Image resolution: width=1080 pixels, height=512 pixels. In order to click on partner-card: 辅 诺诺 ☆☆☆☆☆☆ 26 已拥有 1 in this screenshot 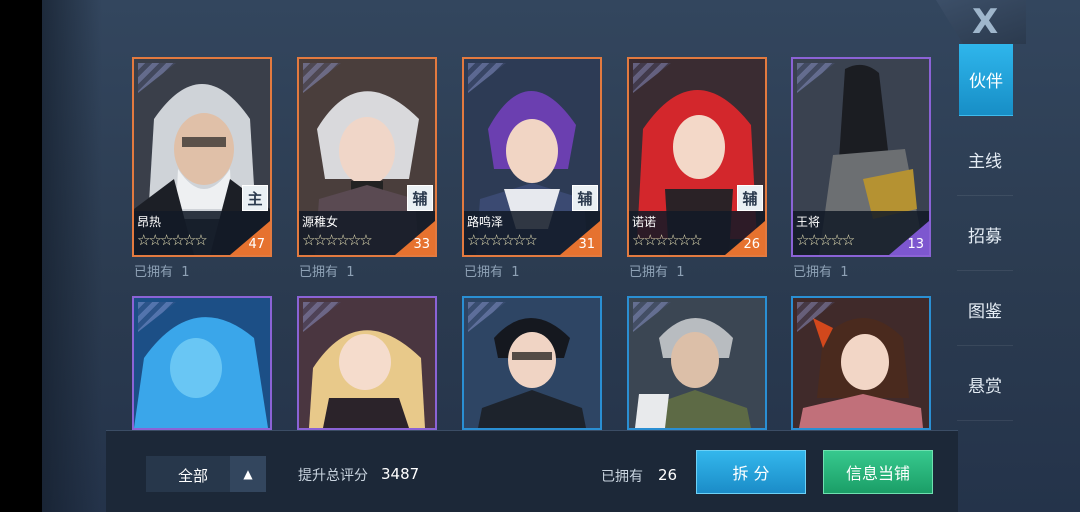, I will do `click(697, 168)`.